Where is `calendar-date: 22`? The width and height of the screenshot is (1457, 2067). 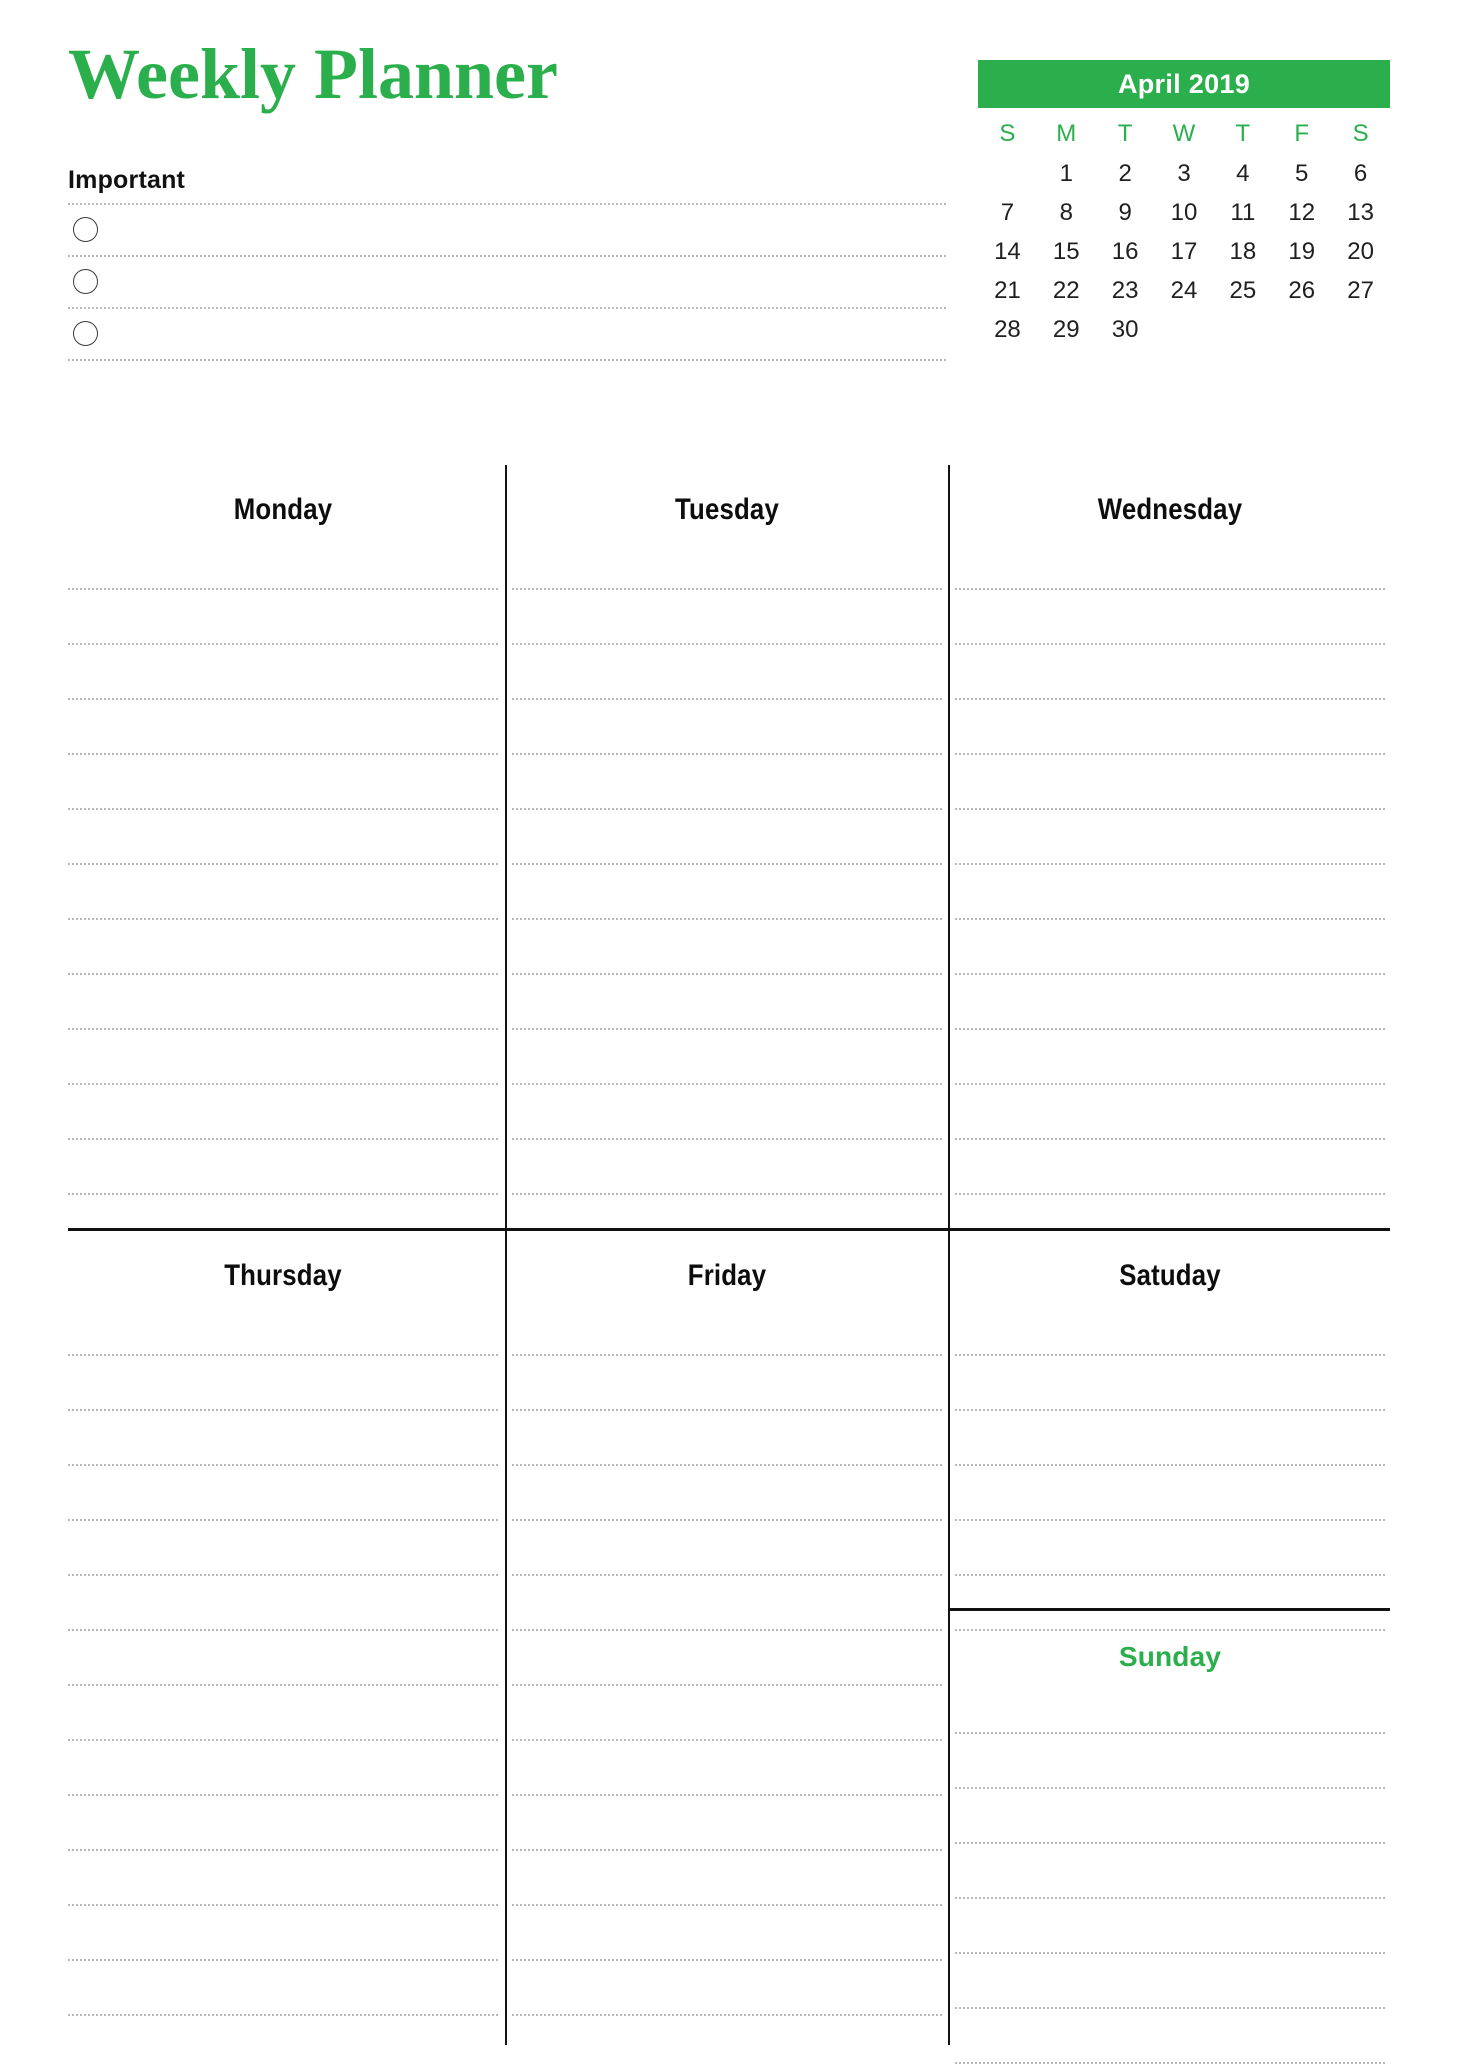
calendar-date: 22 is located at coordinates (1066, 290).